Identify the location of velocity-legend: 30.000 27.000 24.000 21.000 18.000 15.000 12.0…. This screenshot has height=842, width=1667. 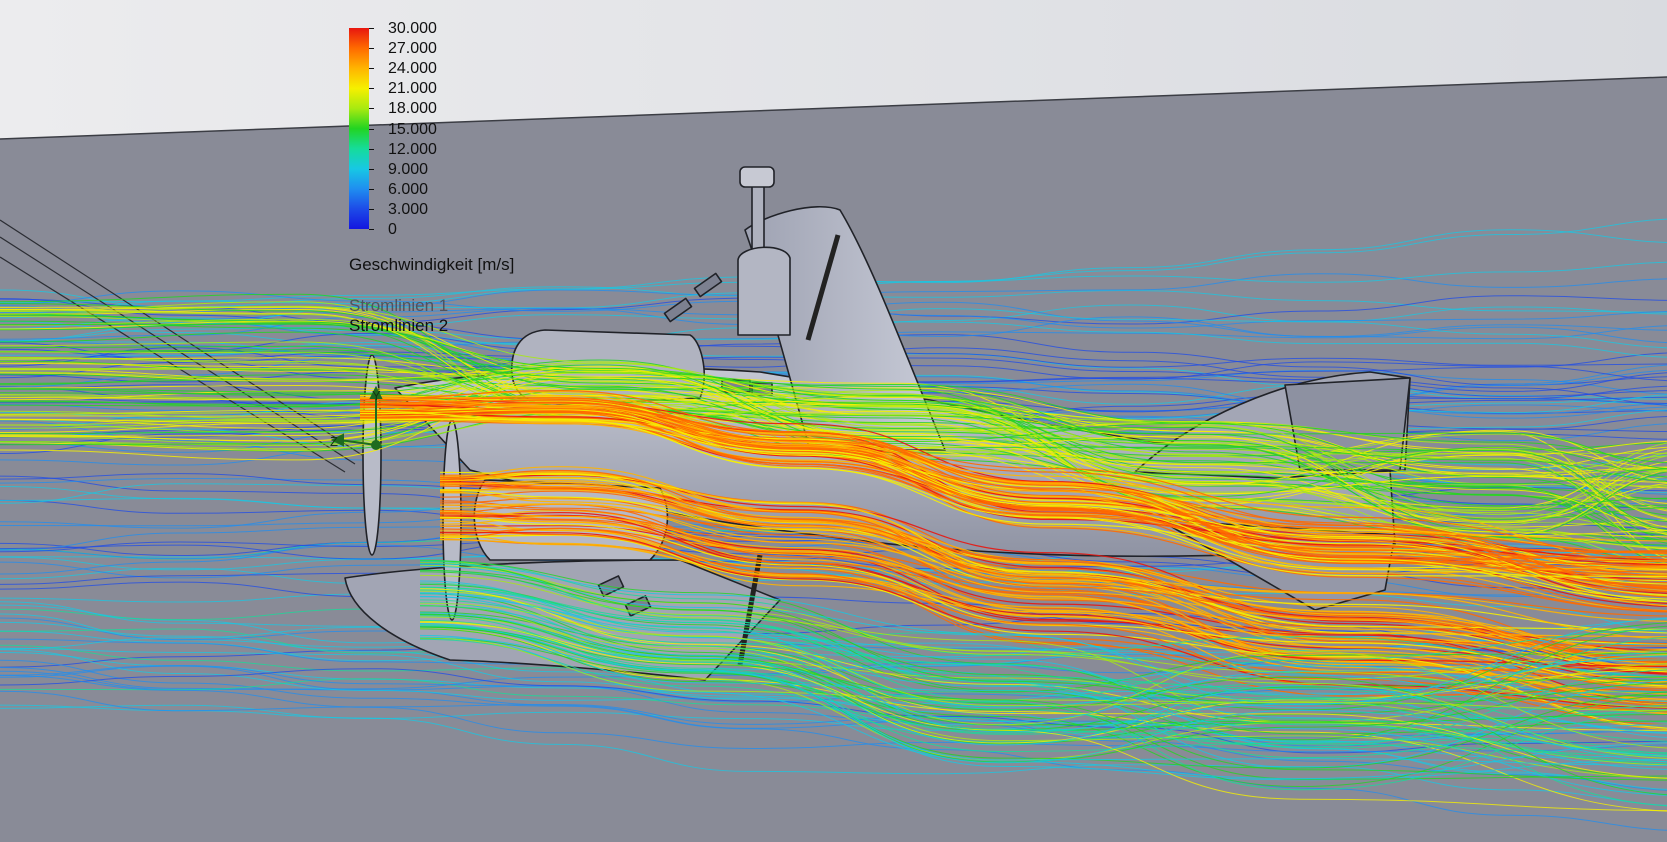
(449, 184).